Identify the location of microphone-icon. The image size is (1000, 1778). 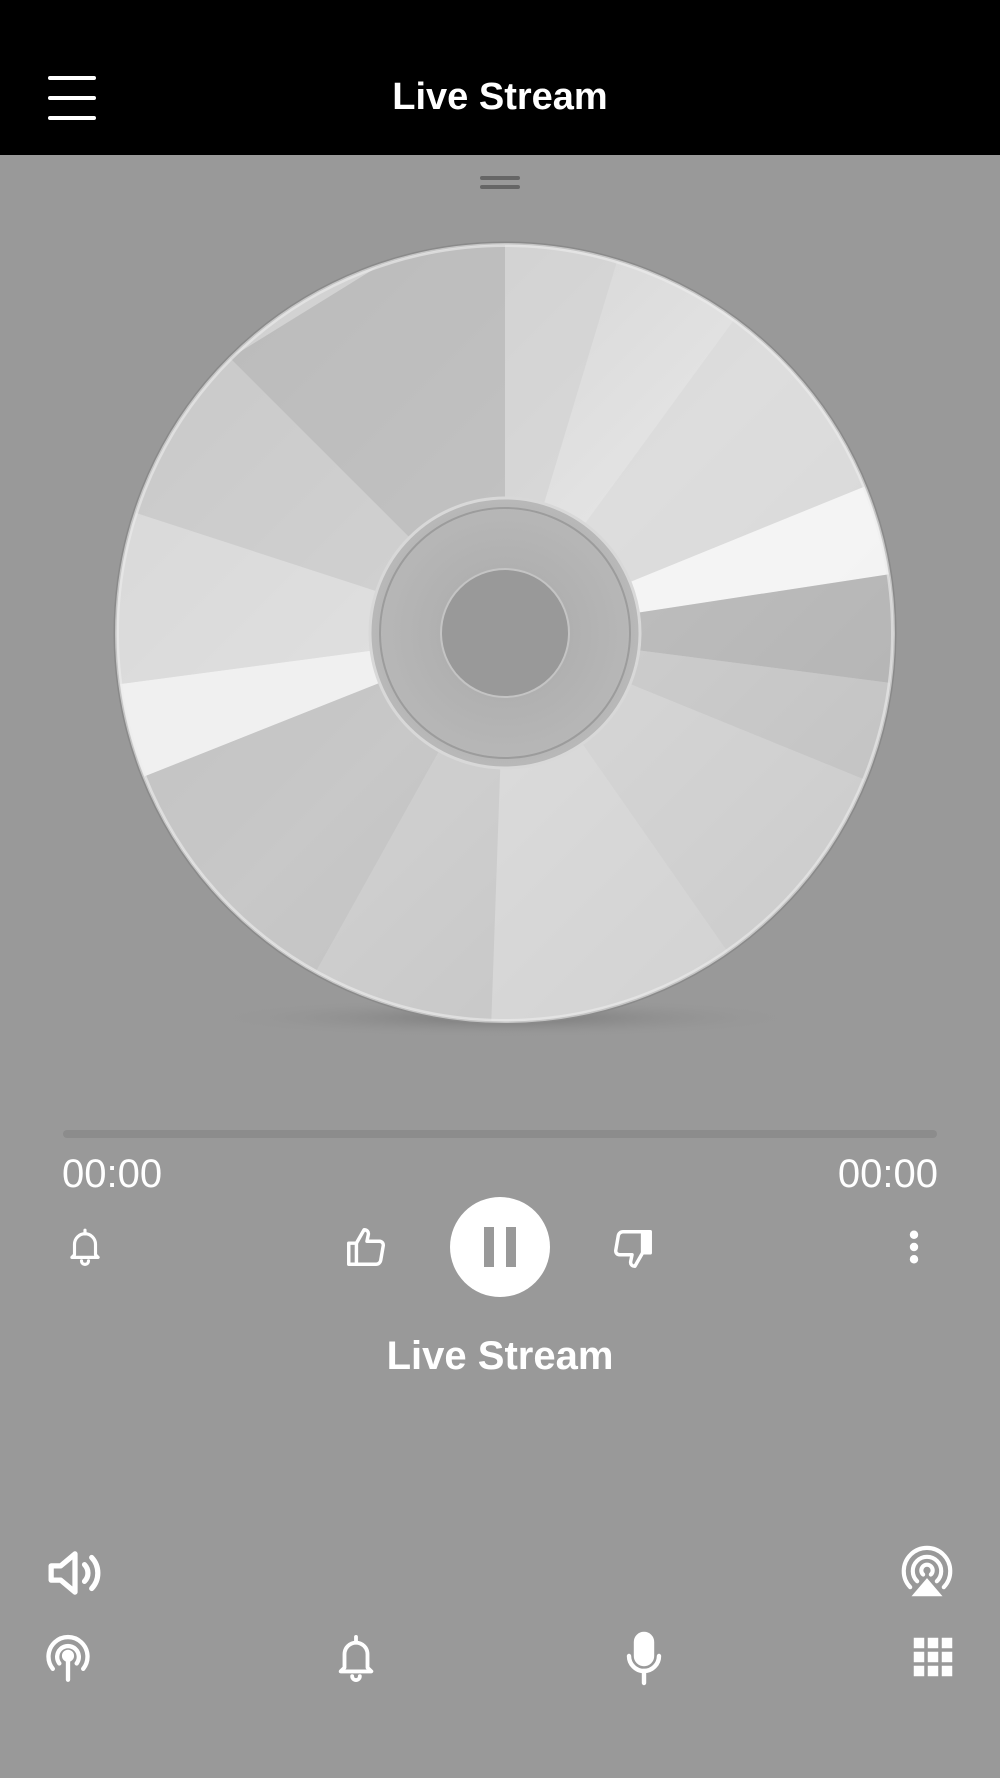
(644, 1658).